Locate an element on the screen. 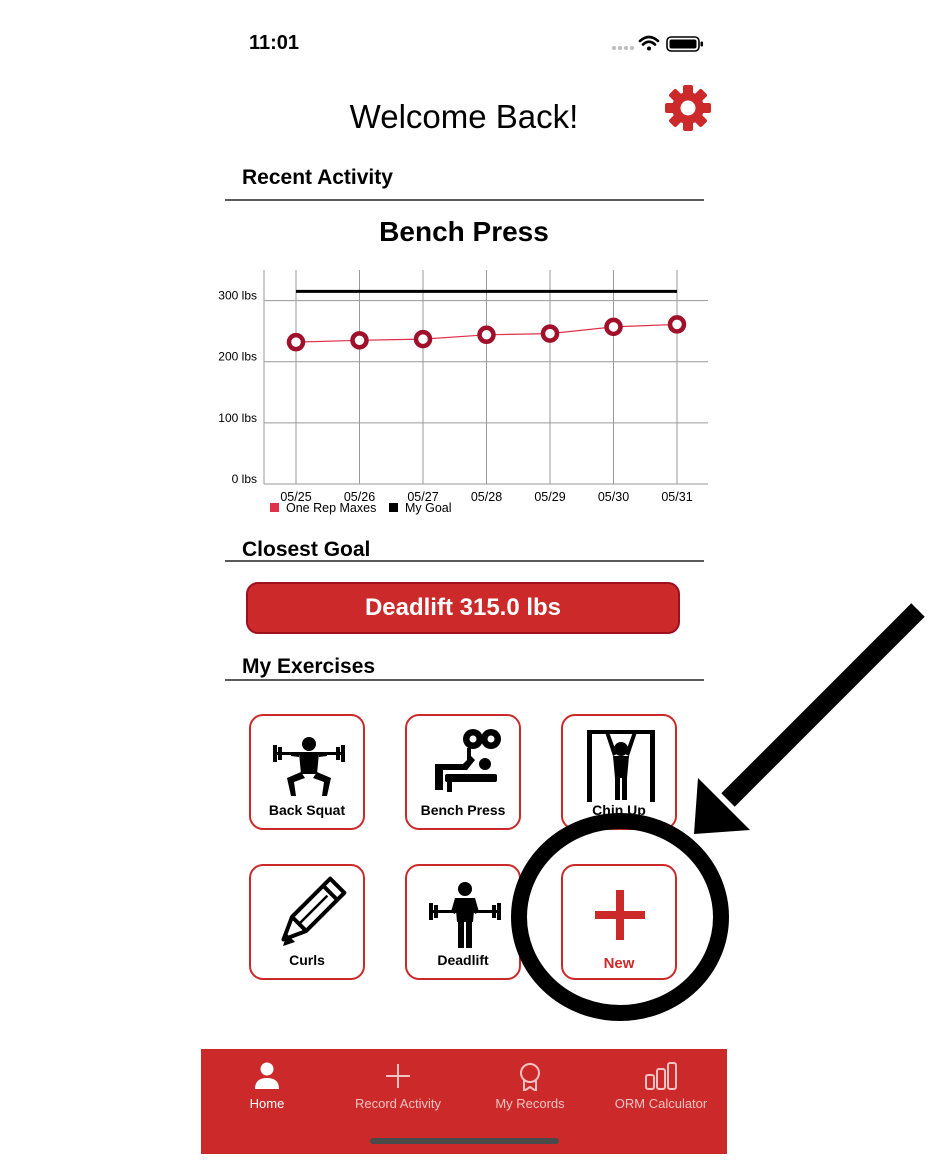  x-tick-label: 05/29 is located at coordinates (549, 497).